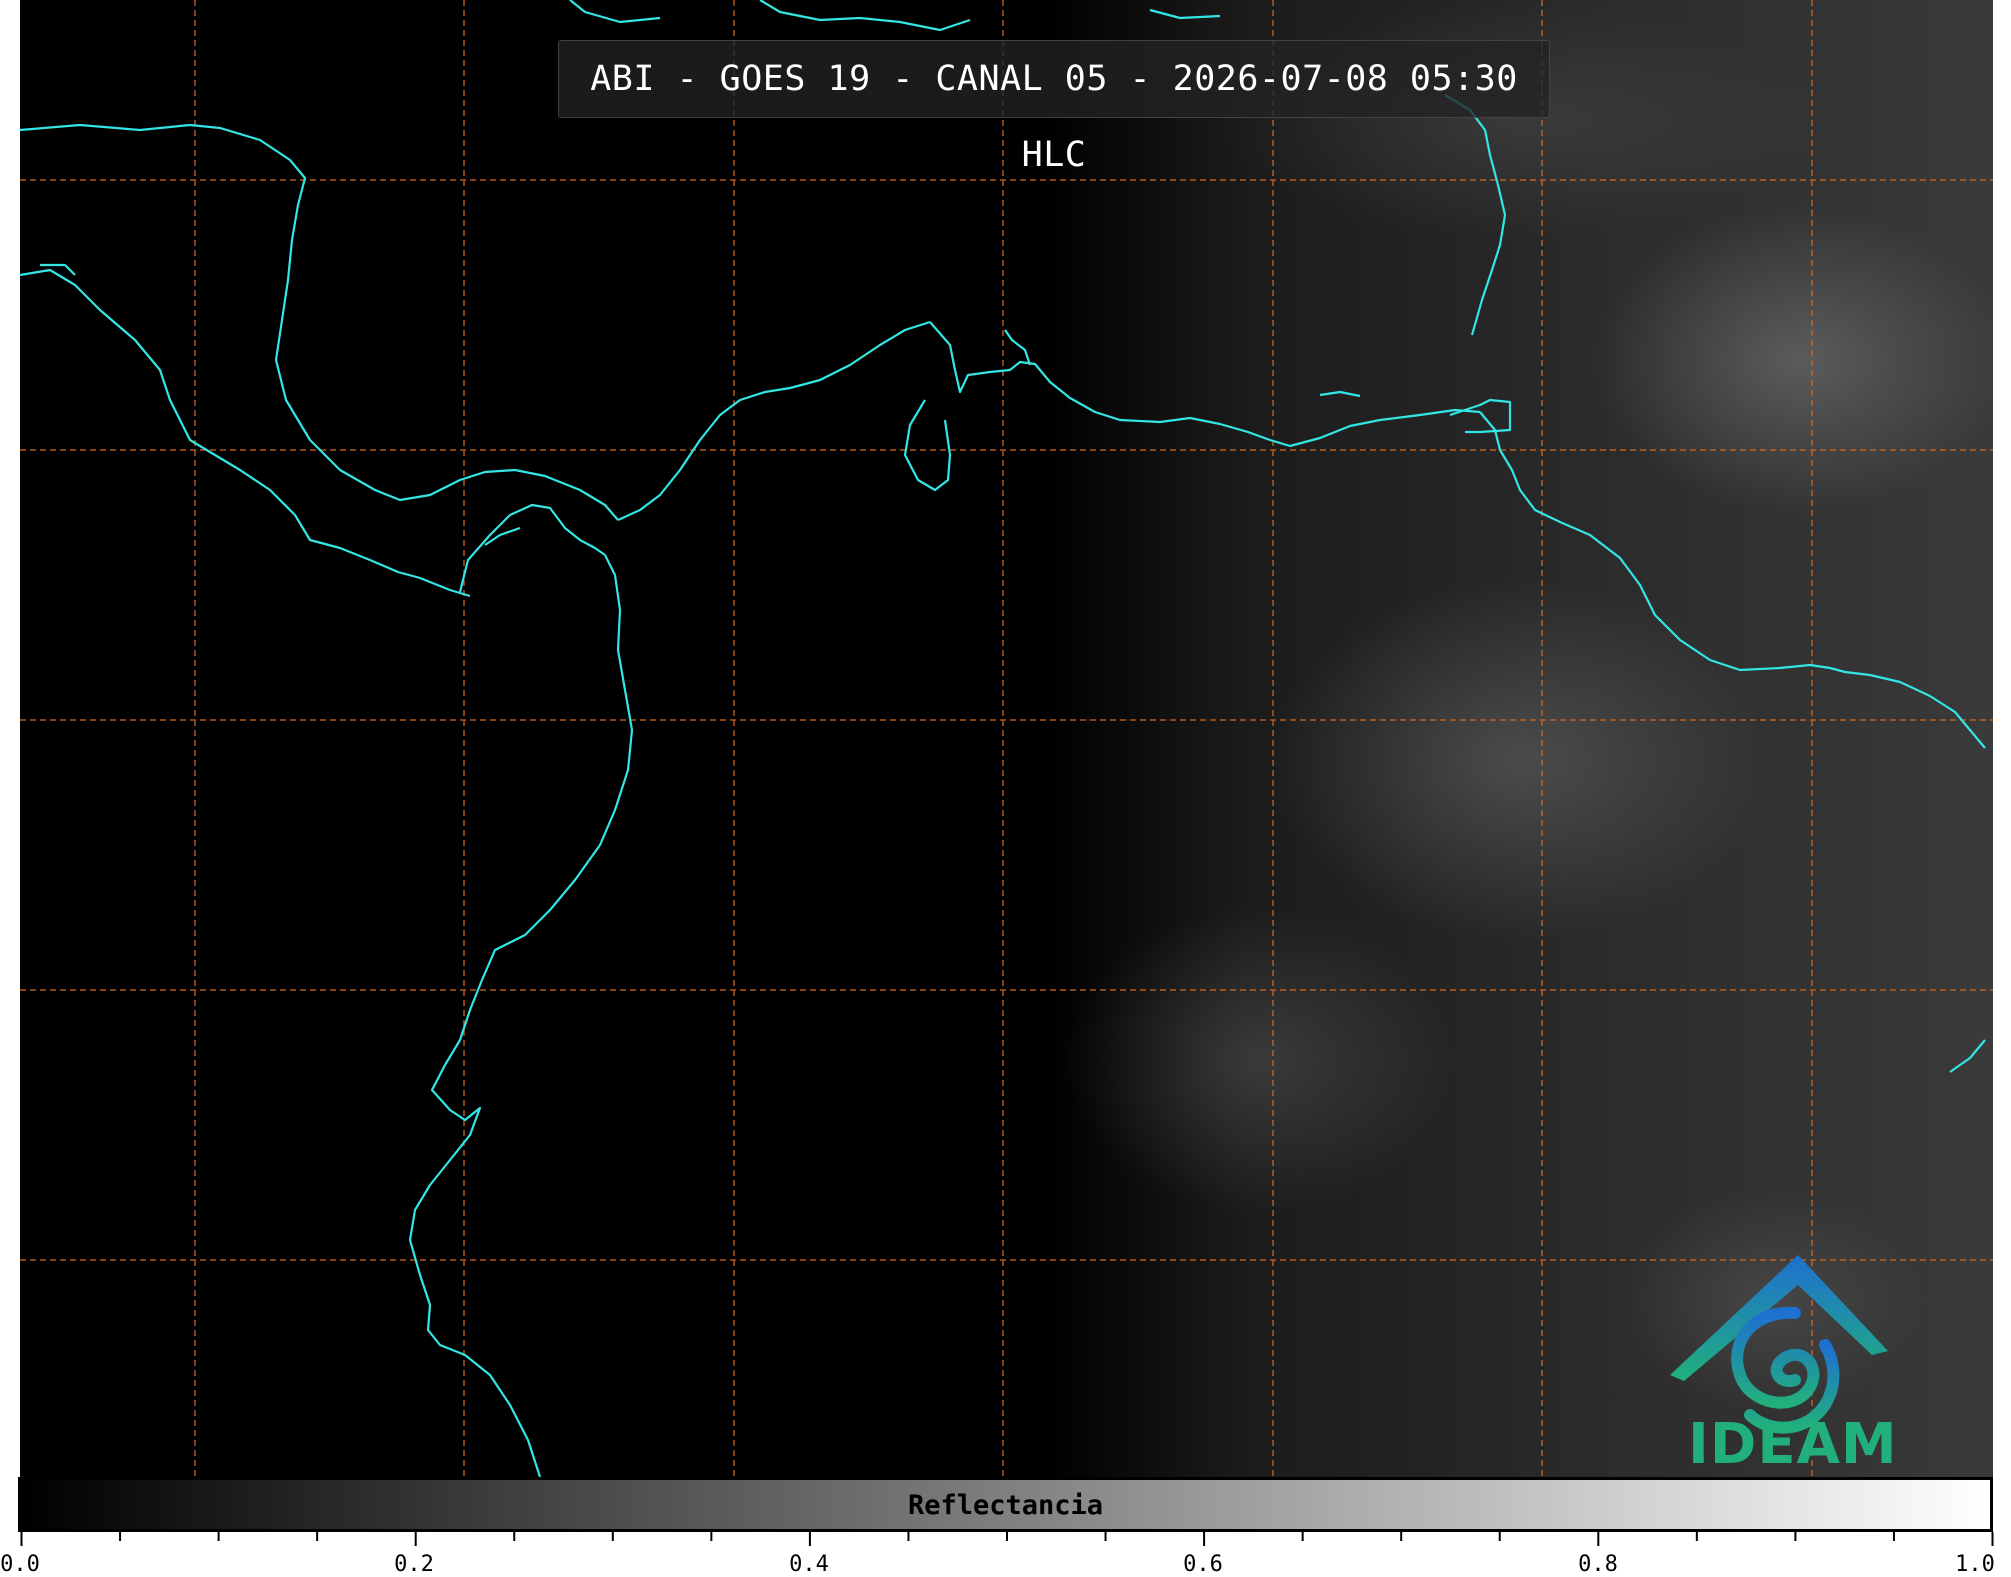  I want to click on coastline-gulf-of-uraba, so click(502, 536).